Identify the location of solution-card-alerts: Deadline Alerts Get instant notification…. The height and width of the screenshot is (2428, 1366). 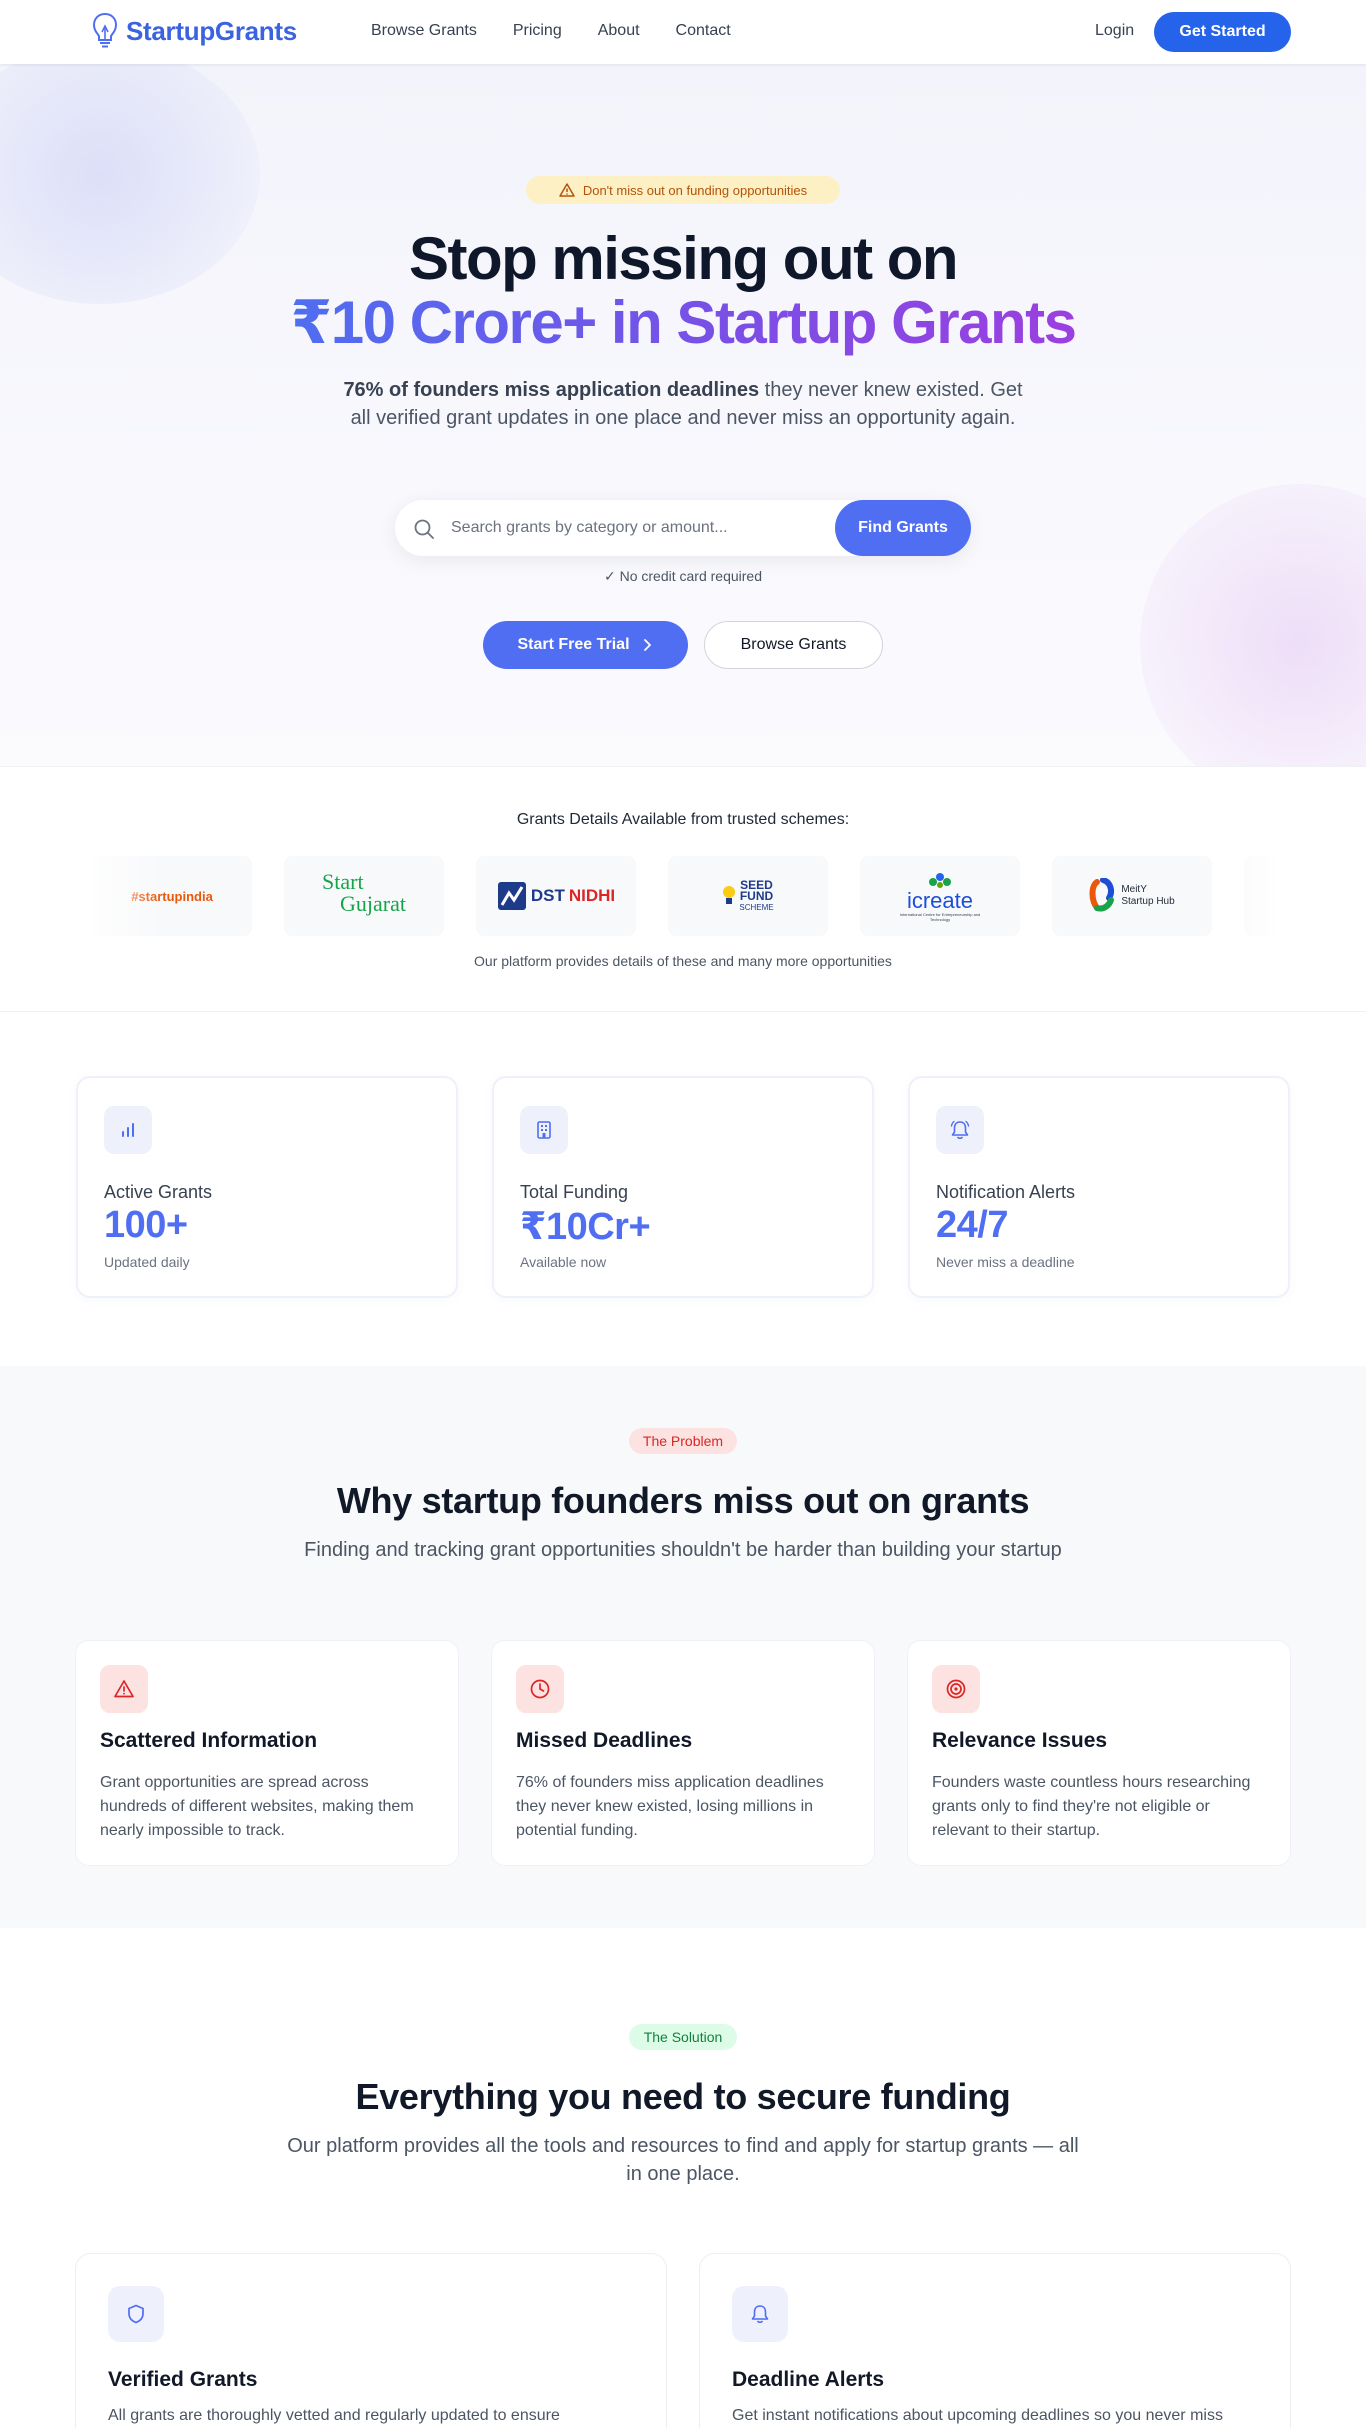
(995, 2340).